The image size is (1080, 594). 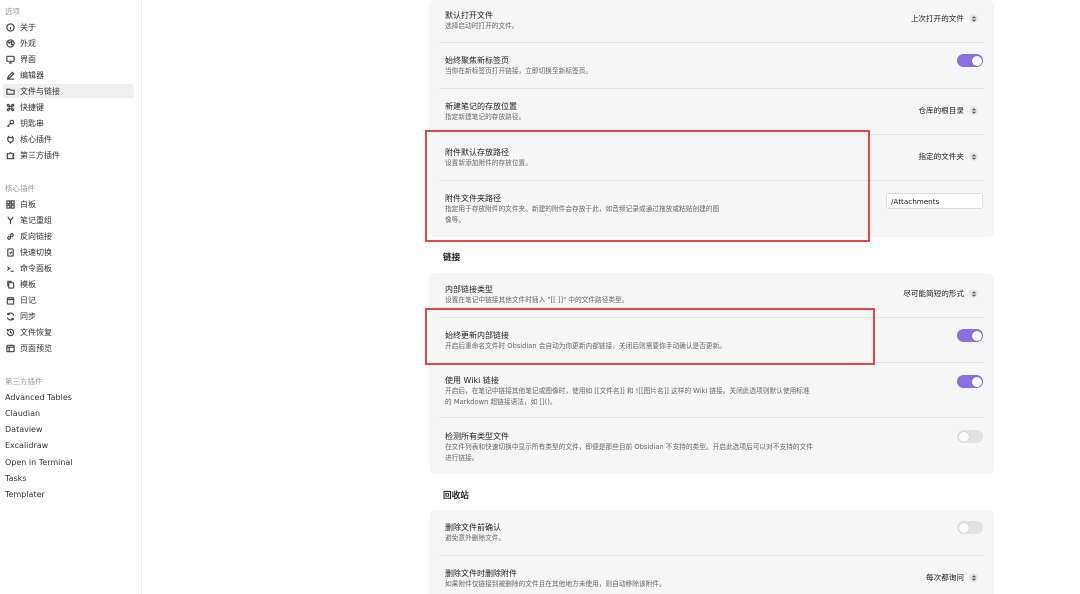 What do you see at coordinates (469, 15) in the screenshot?
I see `setting-name: 默认打开文件` at bounding box center [469, 15].